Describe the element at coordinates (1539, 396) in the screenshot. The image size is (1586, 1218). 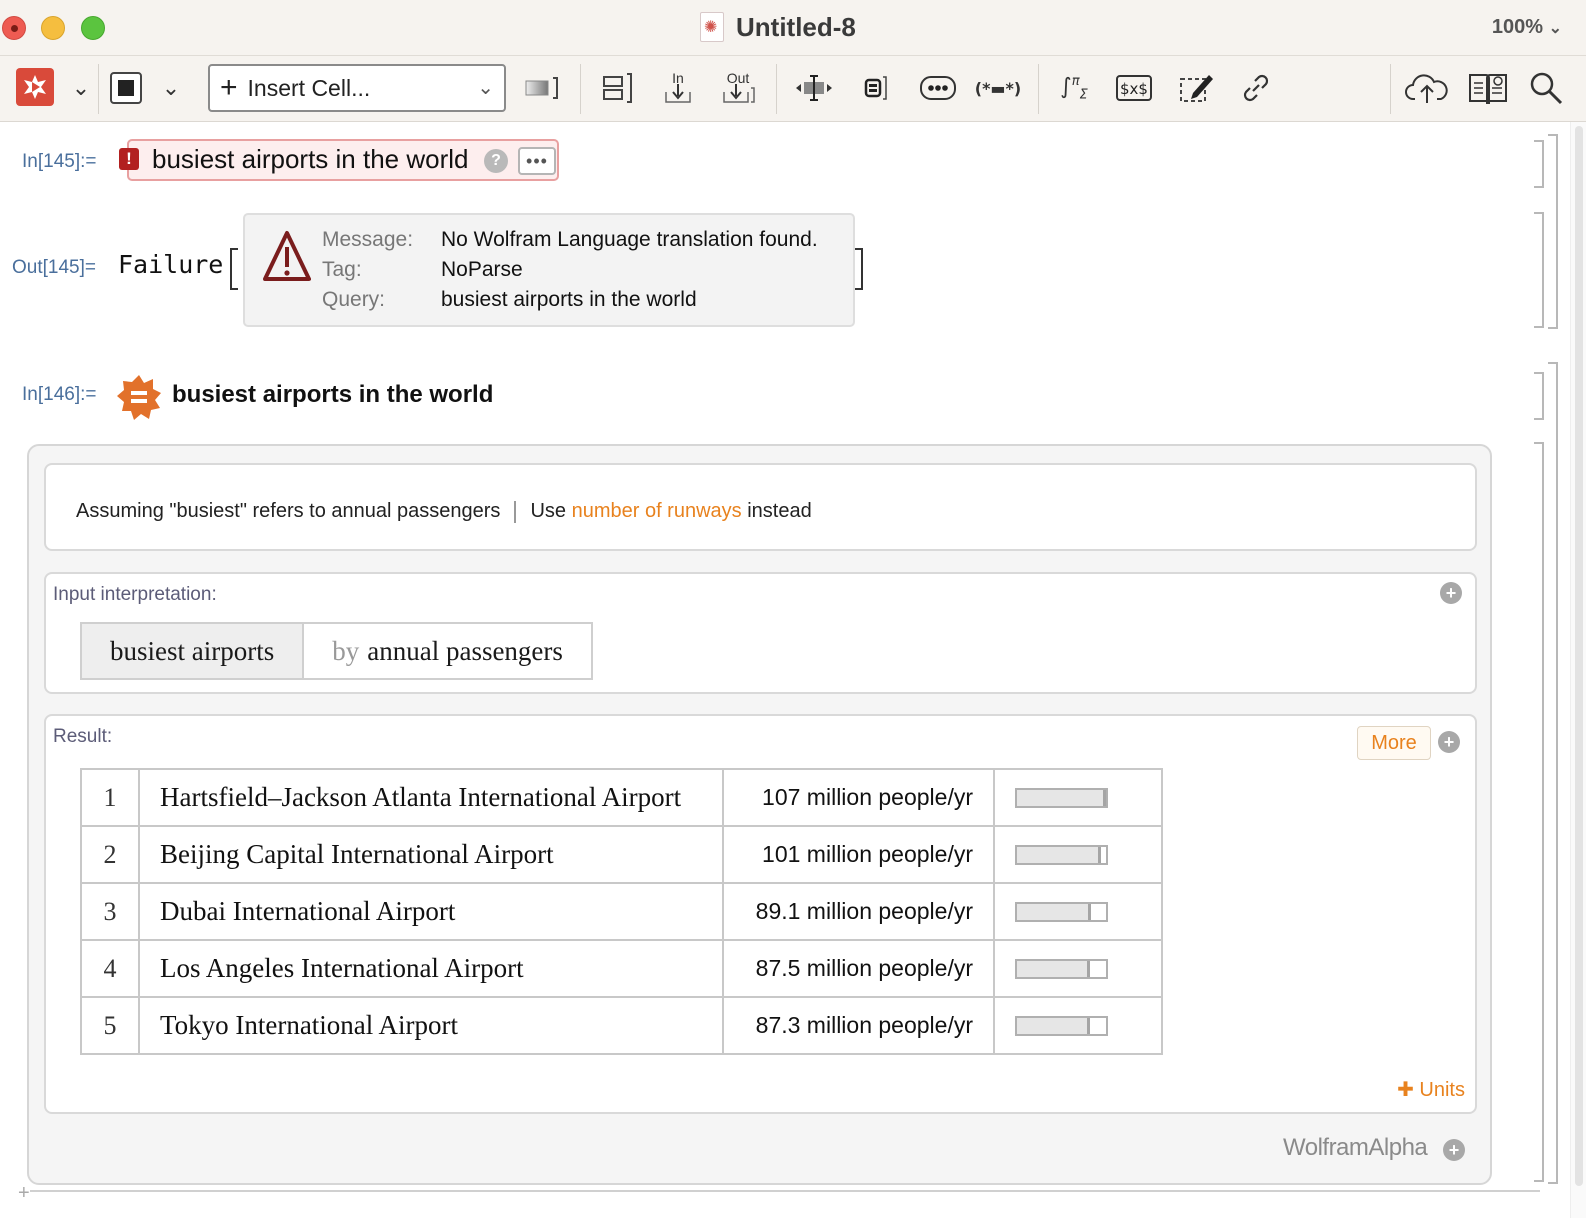
I see `cell-bracket-in146` at that location.